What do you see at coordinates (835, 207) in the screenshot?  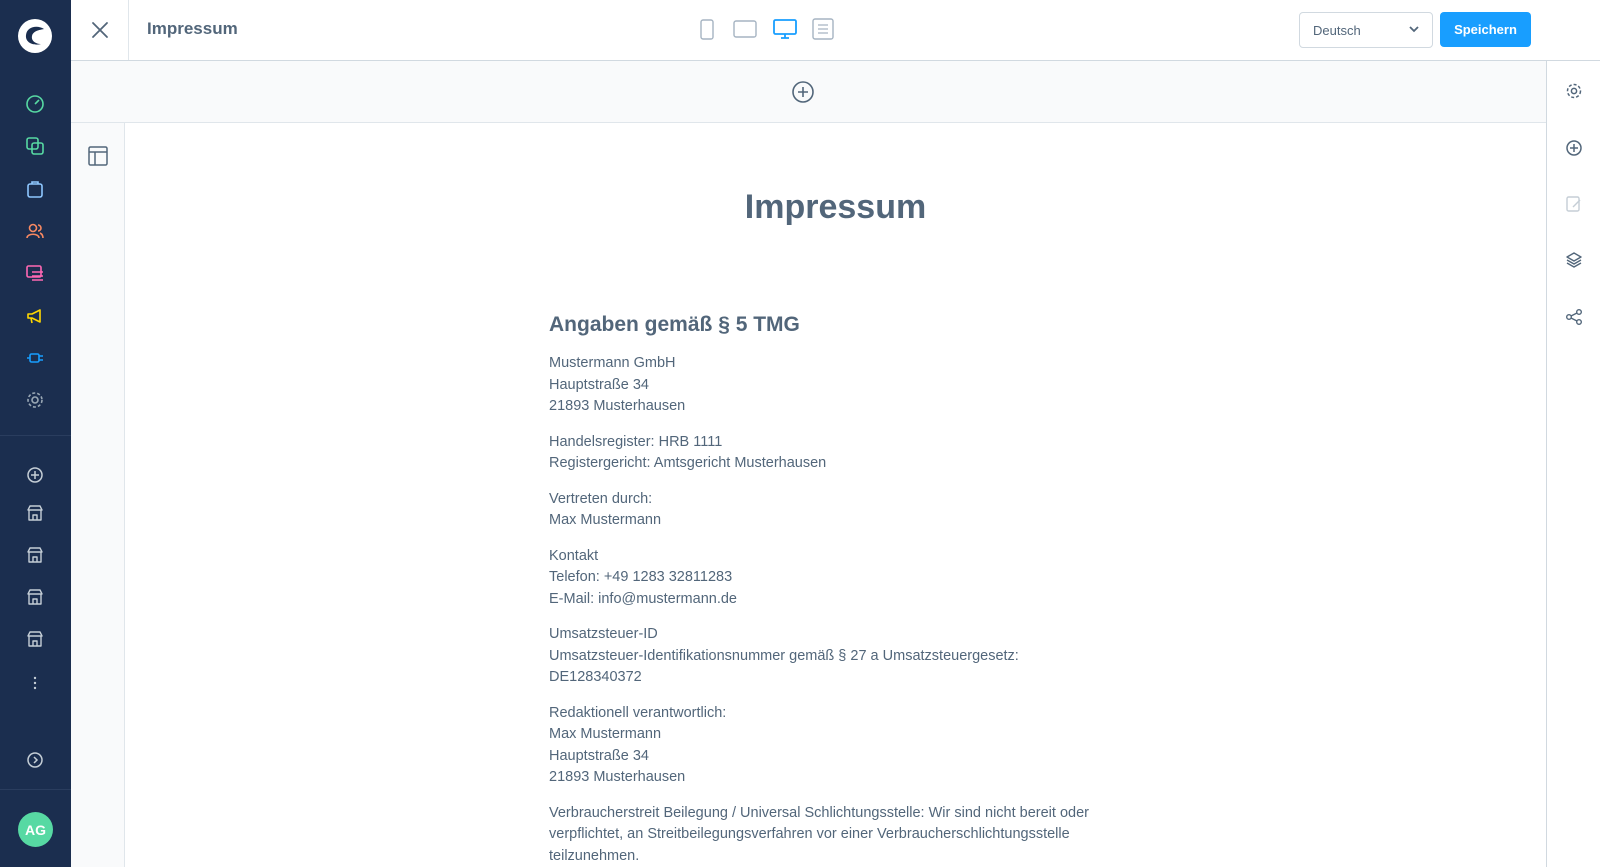 I see `content-heading: Impressum` at bounding box center [835, 207].